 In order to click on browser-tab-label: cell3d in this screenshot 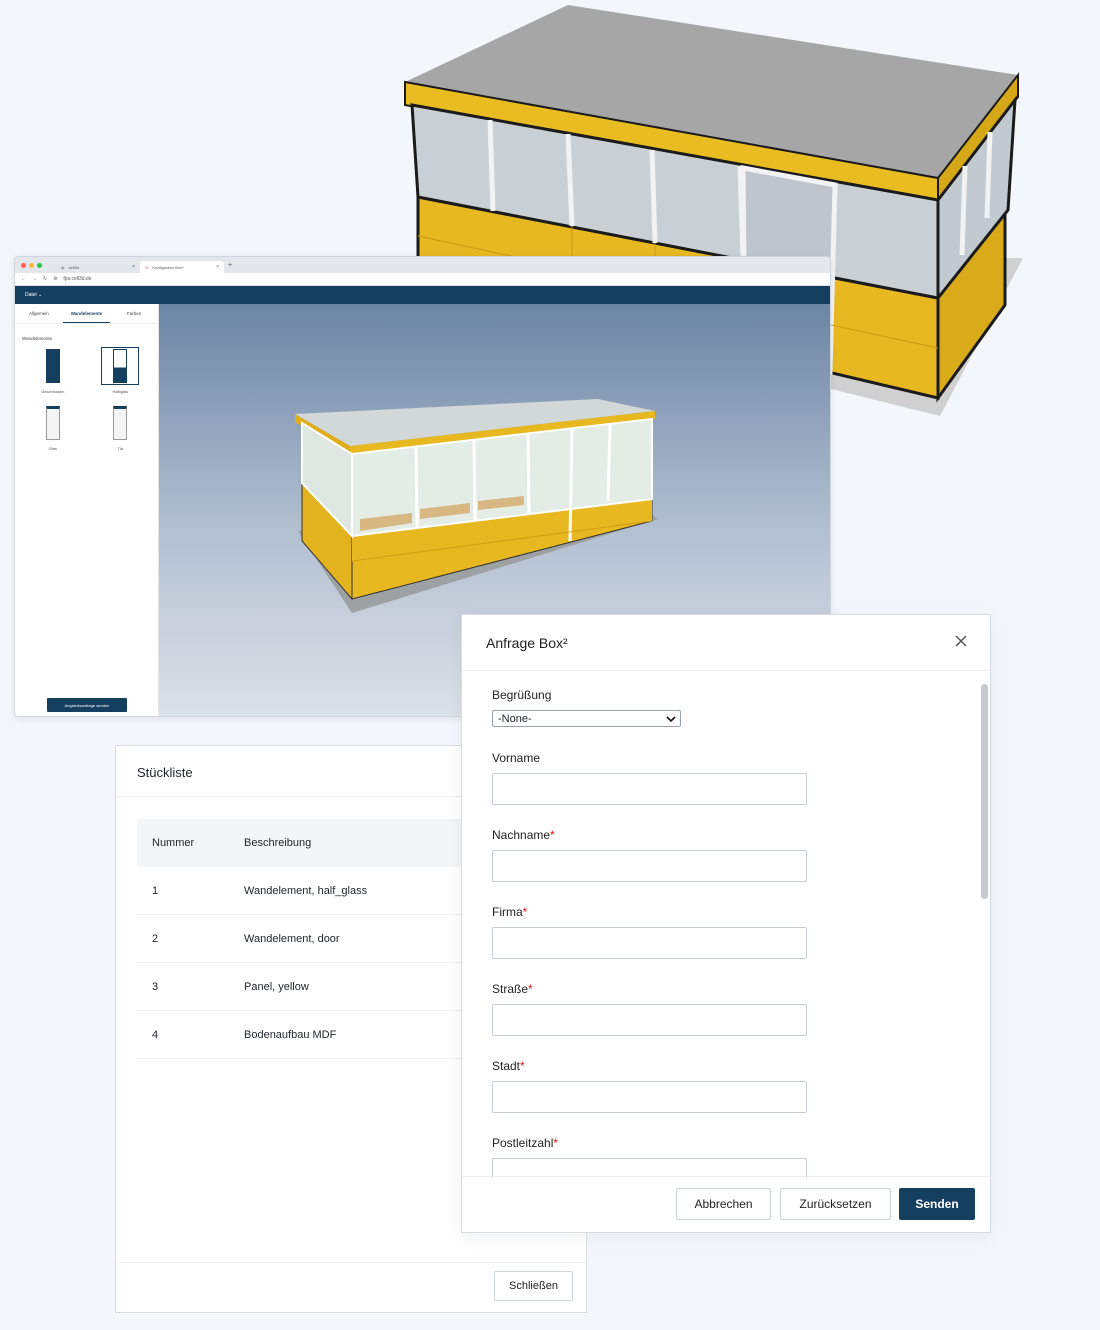, I will do `click(73, 267)`.